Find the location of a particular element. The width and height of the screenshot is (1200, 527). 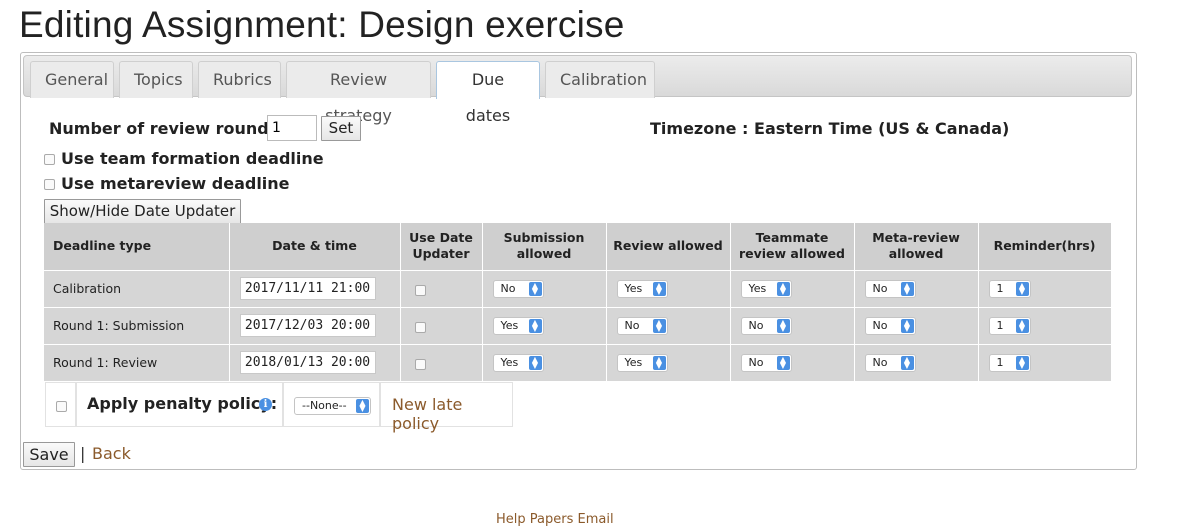

team-formation-label: Use team formation deadline is located at coordinates (192, 158).